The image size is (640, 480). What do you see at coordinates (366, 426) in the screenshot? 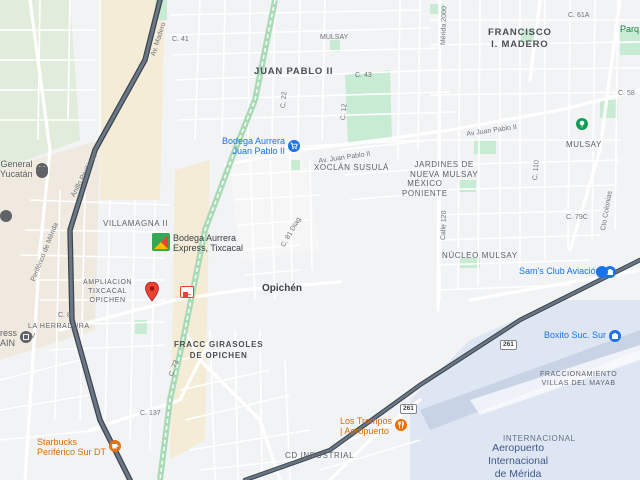
I see `poi-label: Los Trompos | Aeropuerto` at bounding box center [366, 426].